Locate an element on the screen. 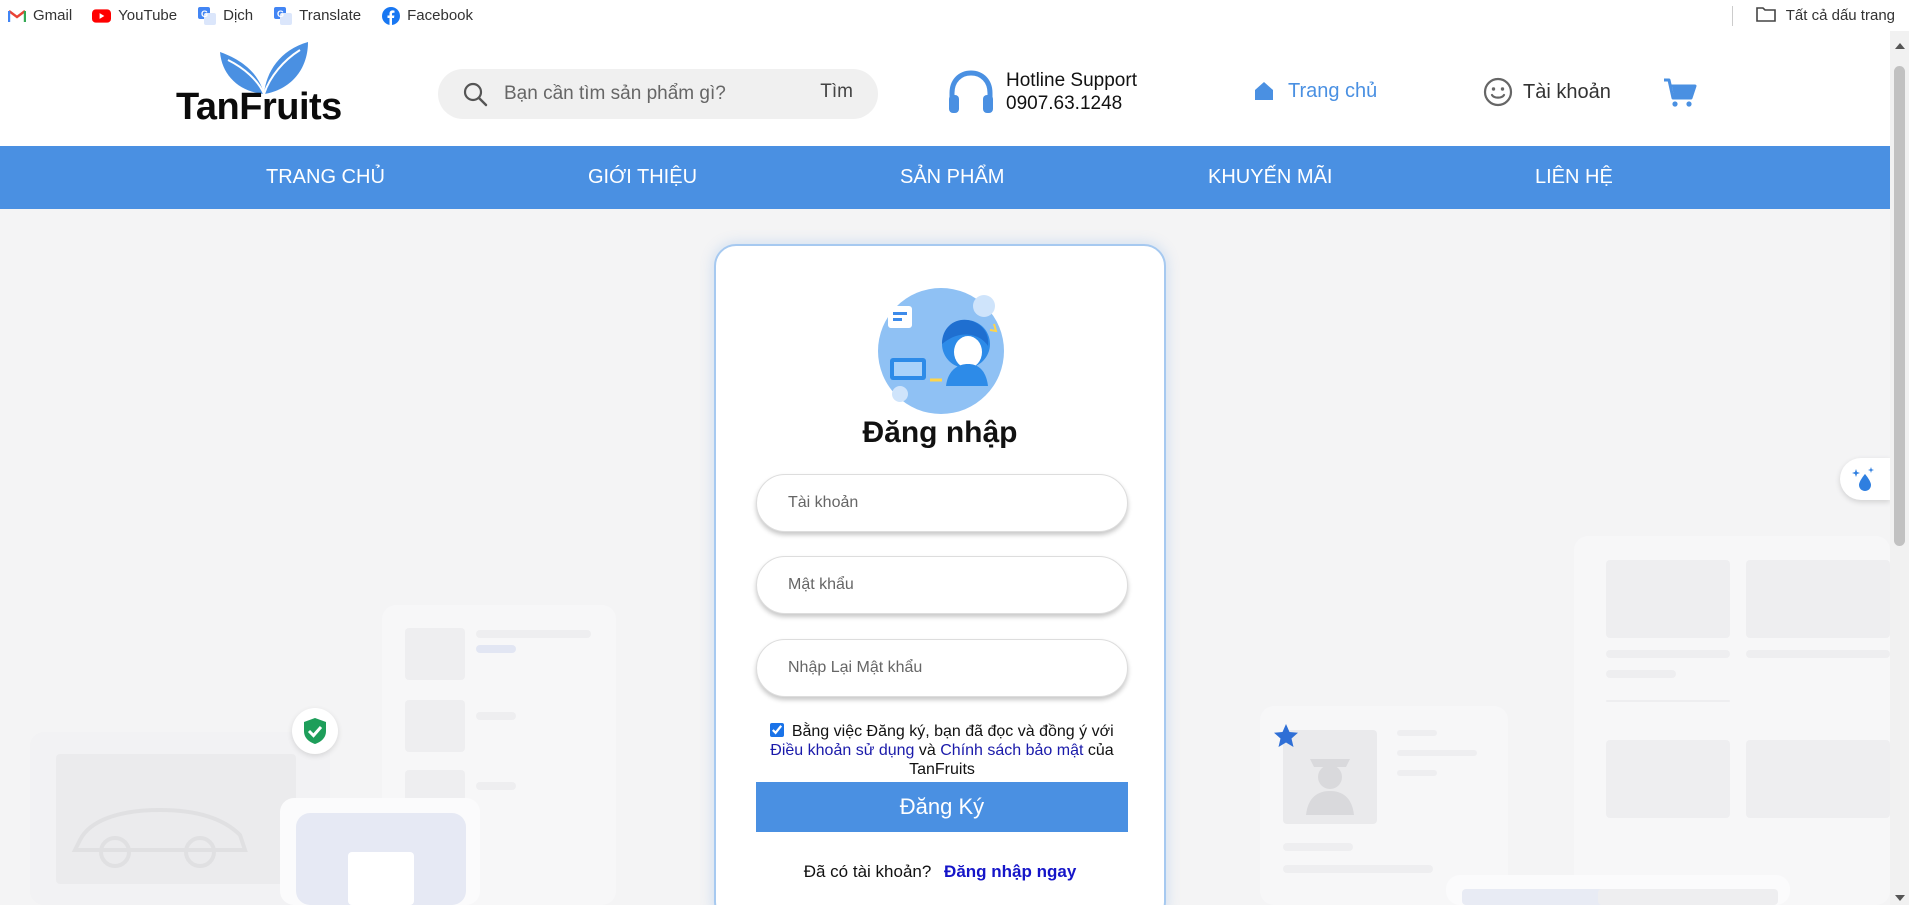 The width and height of the screenshot is (1909, 905). hotline-number: 0907.63.1248 is located at coordinates (1071, 103).